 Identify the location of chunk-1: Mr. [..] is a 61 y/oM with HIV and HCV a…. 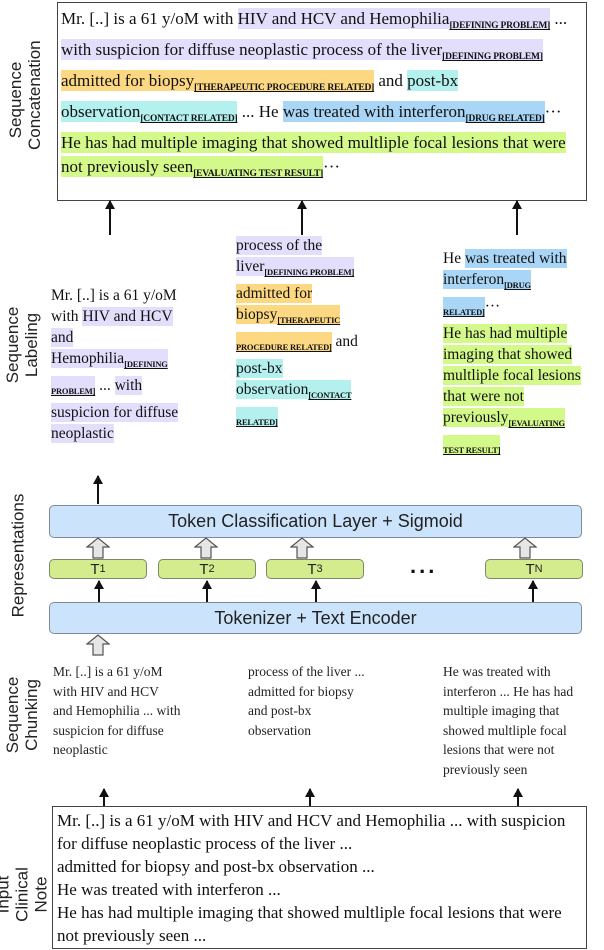
(117, 710).